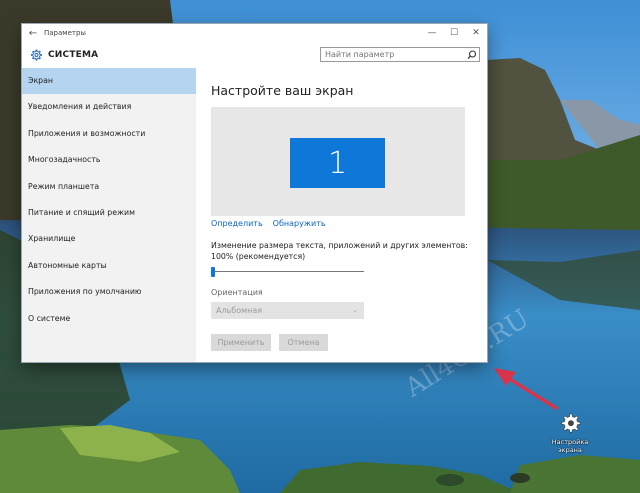 This screenshot has height=493, width=640. What do you see at coordinates (239, 310) in the screenshot?
I see `orientation-value: Альбомная` at bounding box center [239, 310].